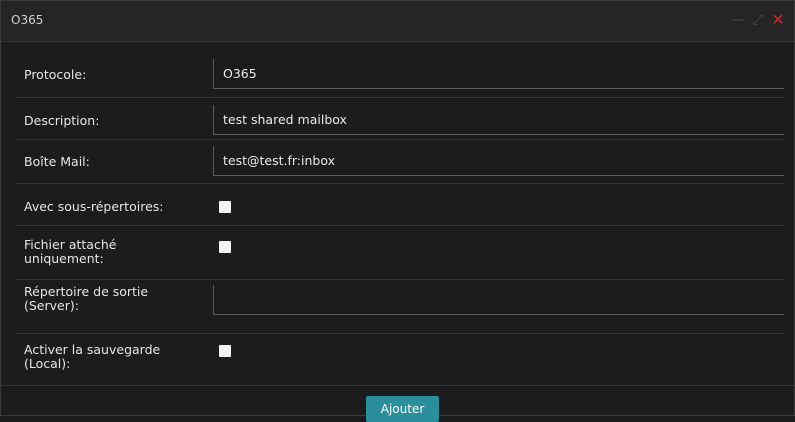  What do you see at coordinates (225, 247) in the screenshot?
I see `attachment-only-checkbox` at bounding box center [225, 247].